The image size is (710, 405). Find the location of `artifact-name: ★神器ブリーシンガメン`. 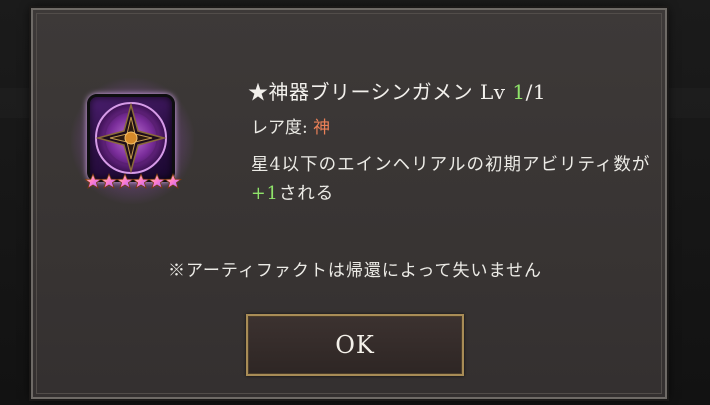

artifact-name: ★神器ブリーシンガメン is located at coordinates (361, 92).